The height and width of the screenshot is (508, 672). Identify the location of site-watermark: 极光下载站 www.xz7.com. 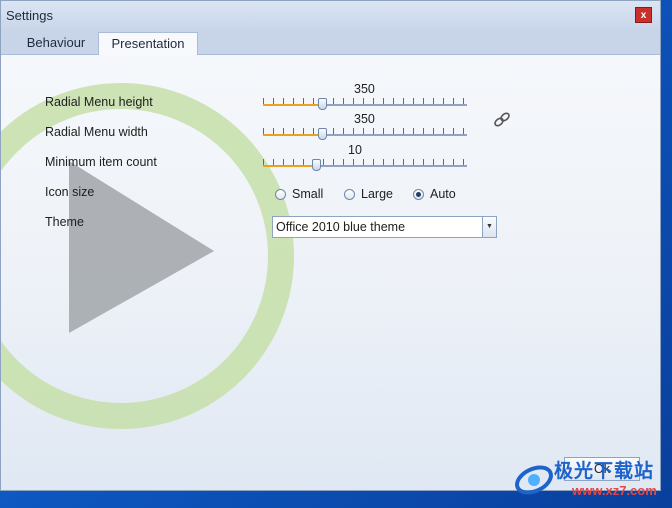
(587, 479).